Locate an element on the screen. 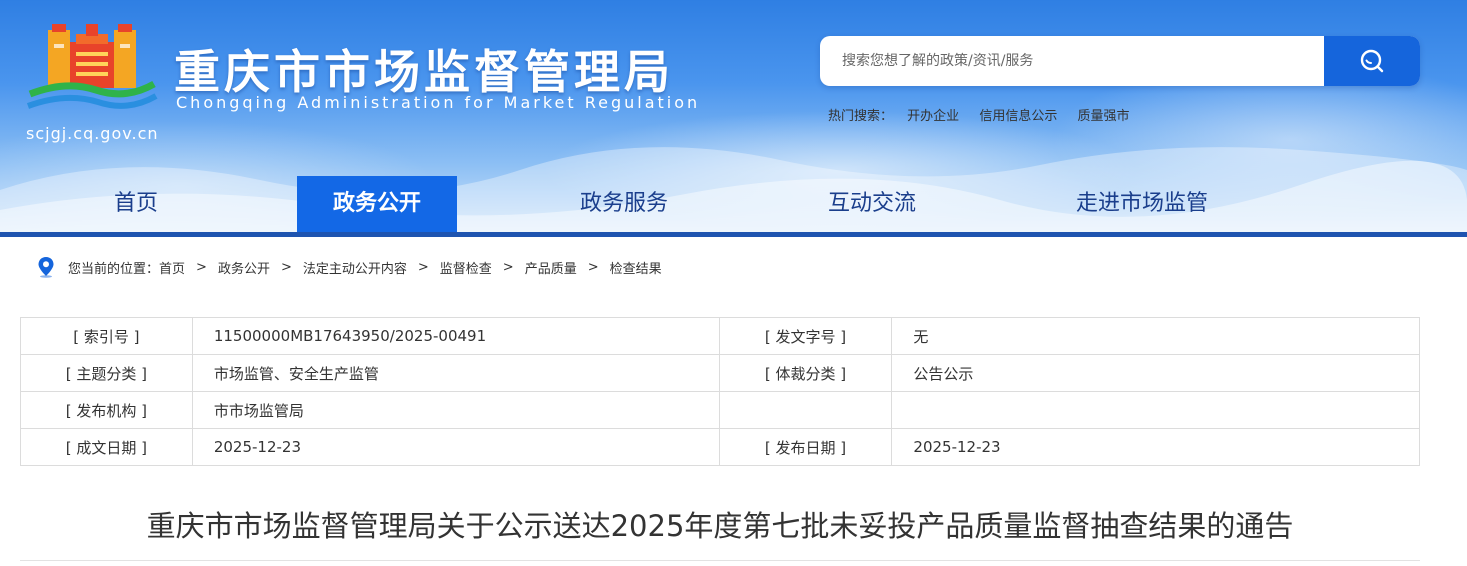 This screenshot has height=566, width=1467. table-row: [ 主题分类 ] 市场监管、安全生产监管 [ 体裁分类 ] 公告公示 is located at coordinates (720, 373).